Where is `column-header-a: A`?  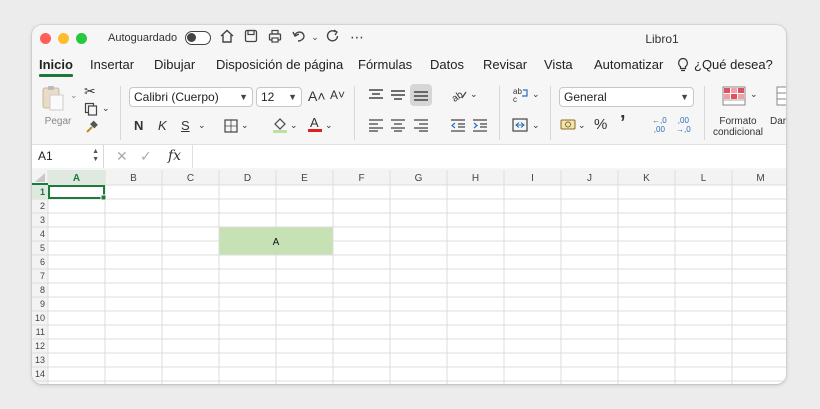 column-header-a: A is located at coordinates (76, 178).